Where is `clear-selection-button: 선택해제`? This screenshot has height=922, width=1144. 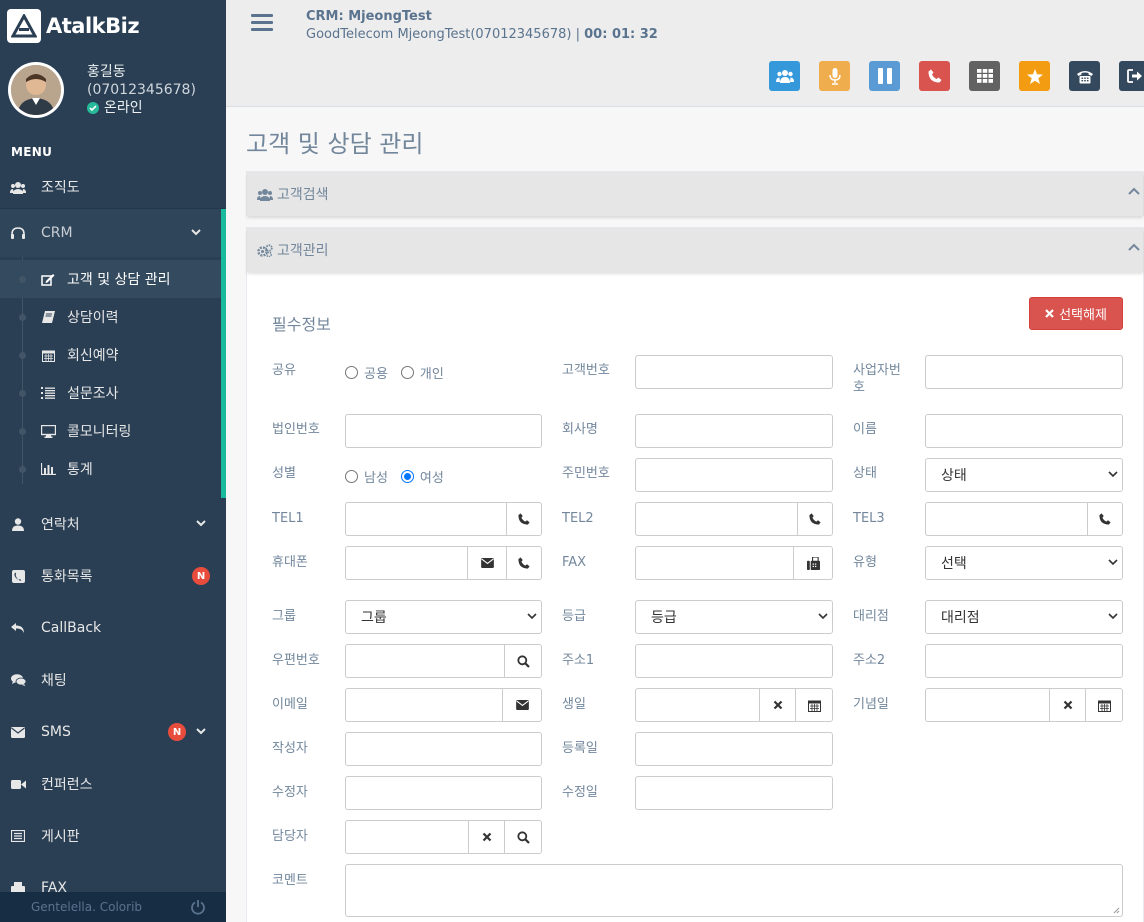 clear-selection-button: 선택해제 is located at coordinates (1076, 313).